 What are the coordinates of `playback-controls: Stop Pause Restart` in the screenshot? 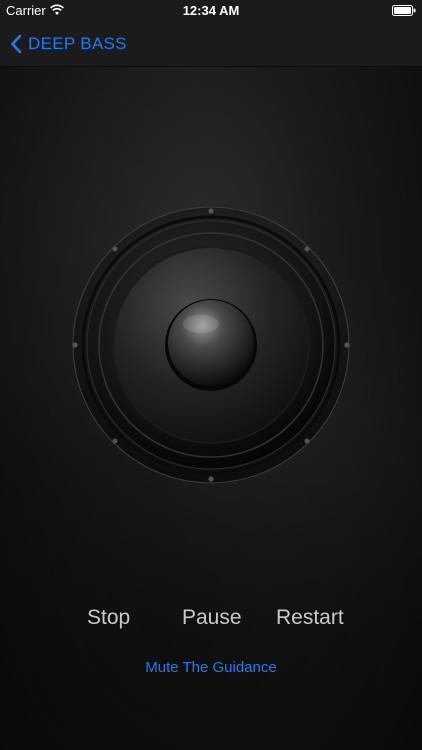 It's located at (211, 622).